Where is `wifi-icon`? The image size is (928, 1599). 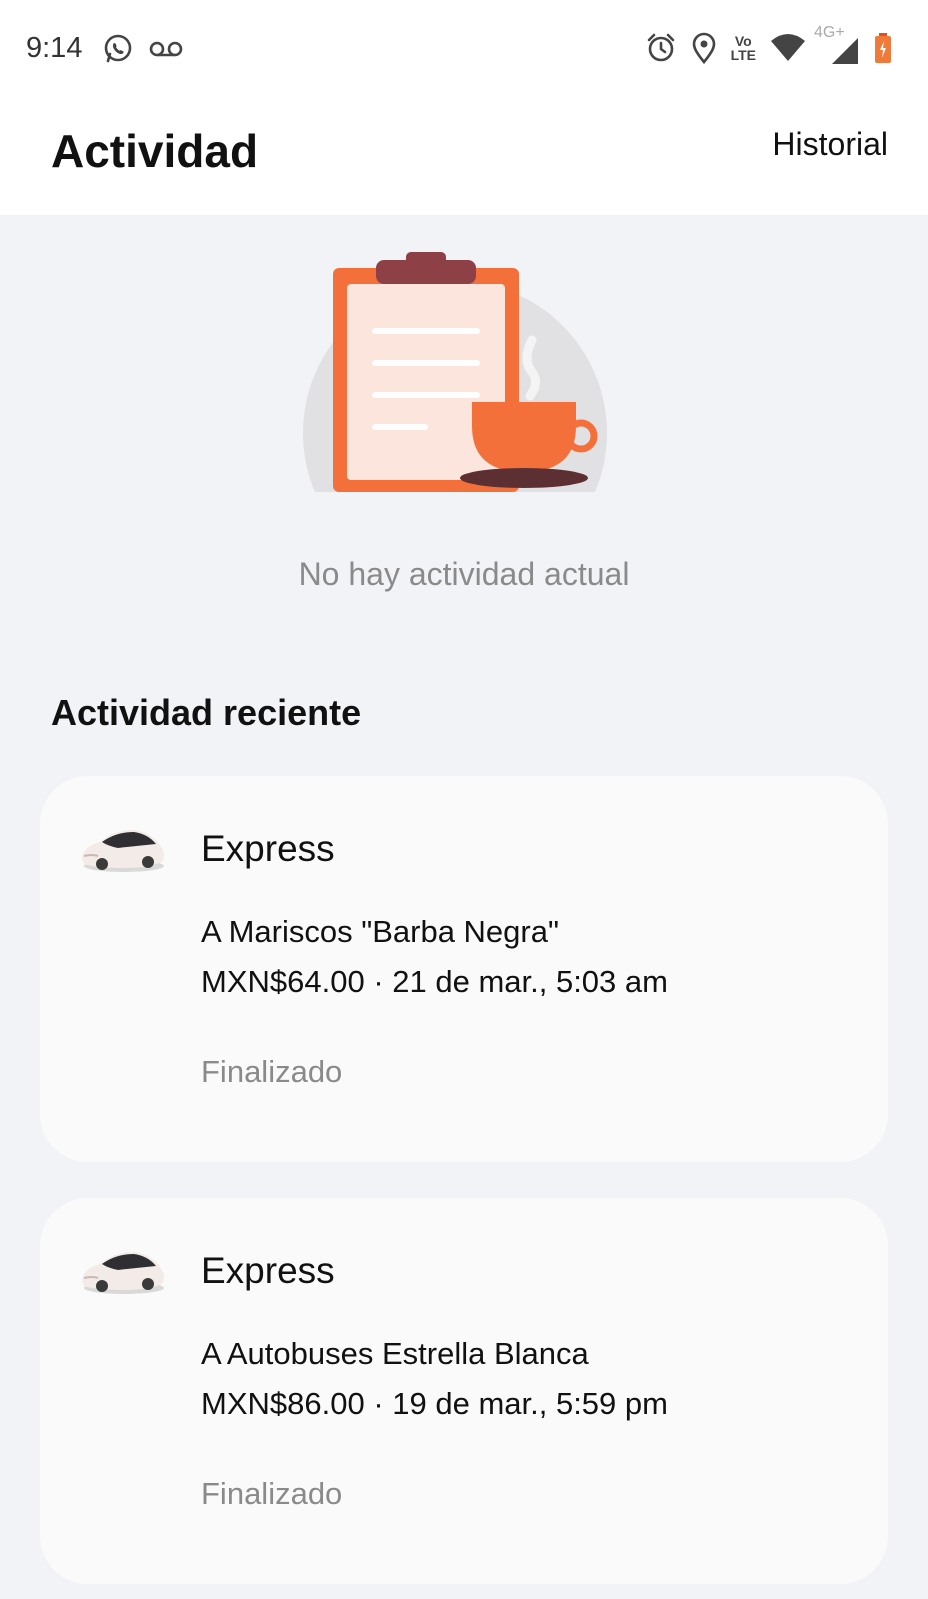 wifi-icon is located at coordinates (788, 48).